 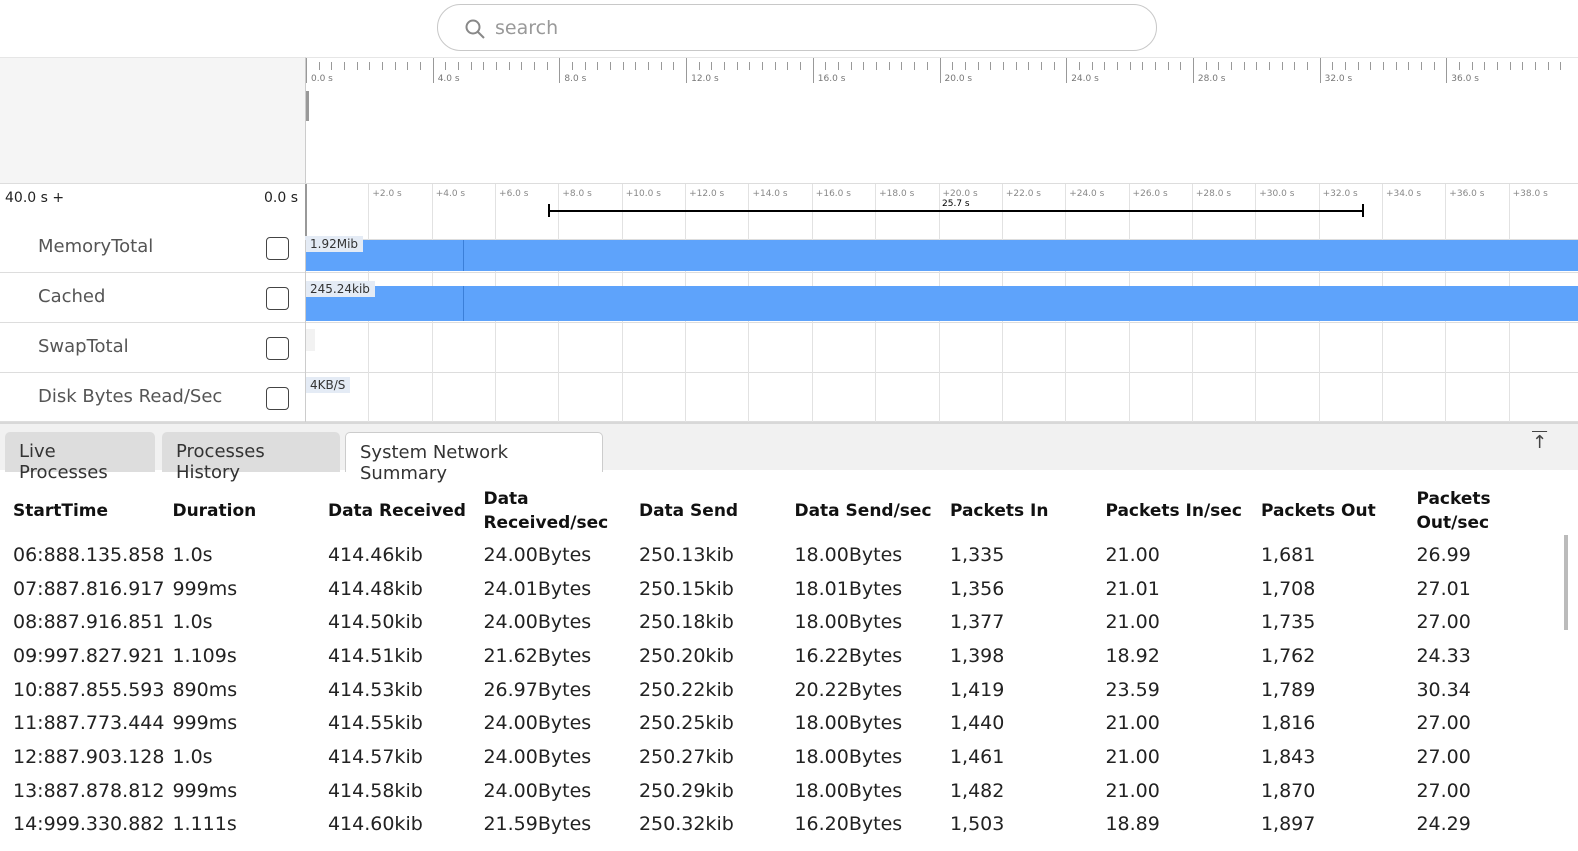 I want to click on table-cell: 414.60kib, so click(x=375, y=824).